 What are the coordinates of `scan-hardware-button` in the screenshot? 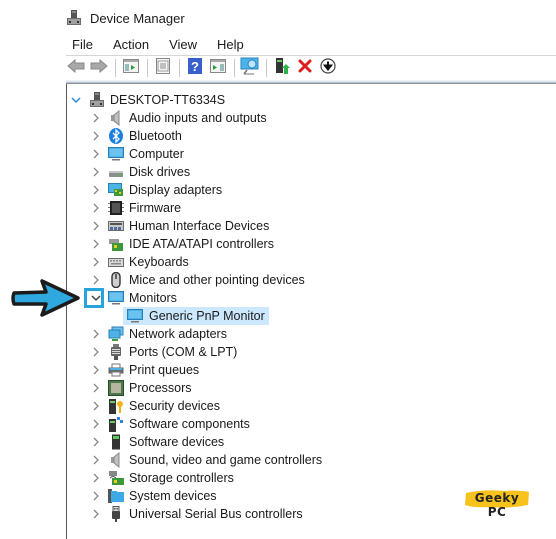 It's located at (250, 68).